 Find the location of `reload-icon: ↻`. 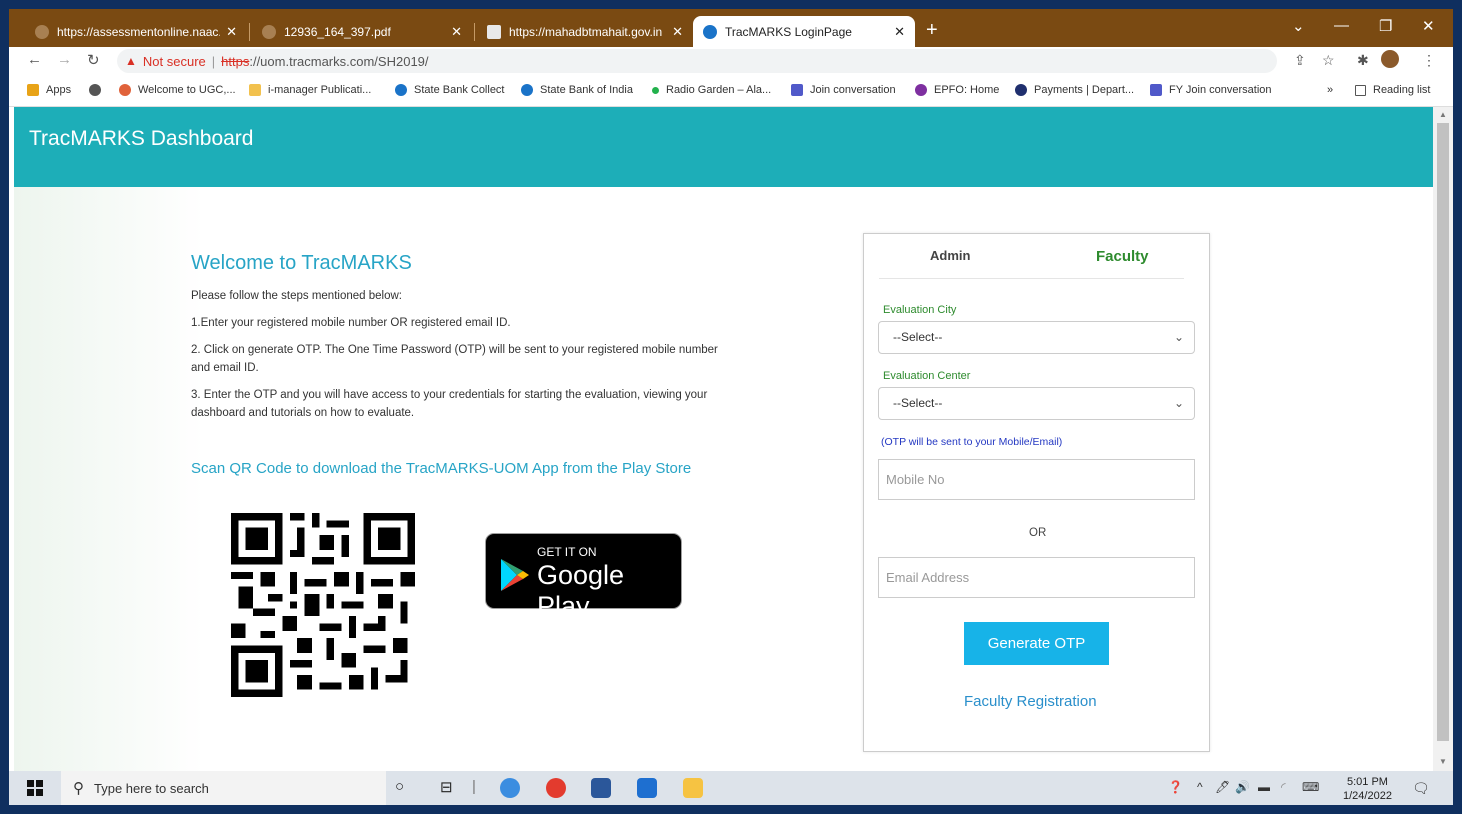

reload-icon: ↻ is located at coordinates (93, 60).